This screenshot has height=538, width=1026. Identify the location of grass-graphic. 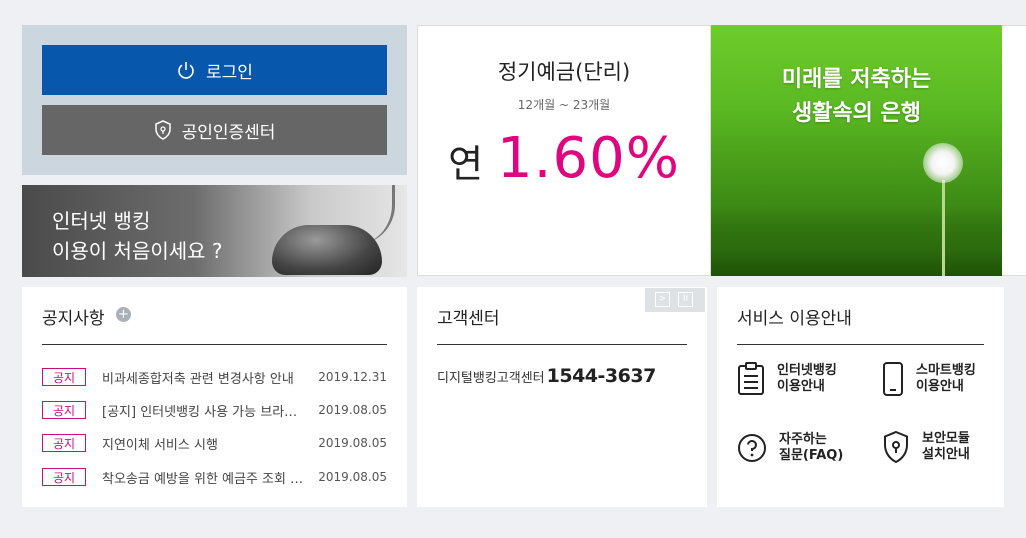
(856, 241).